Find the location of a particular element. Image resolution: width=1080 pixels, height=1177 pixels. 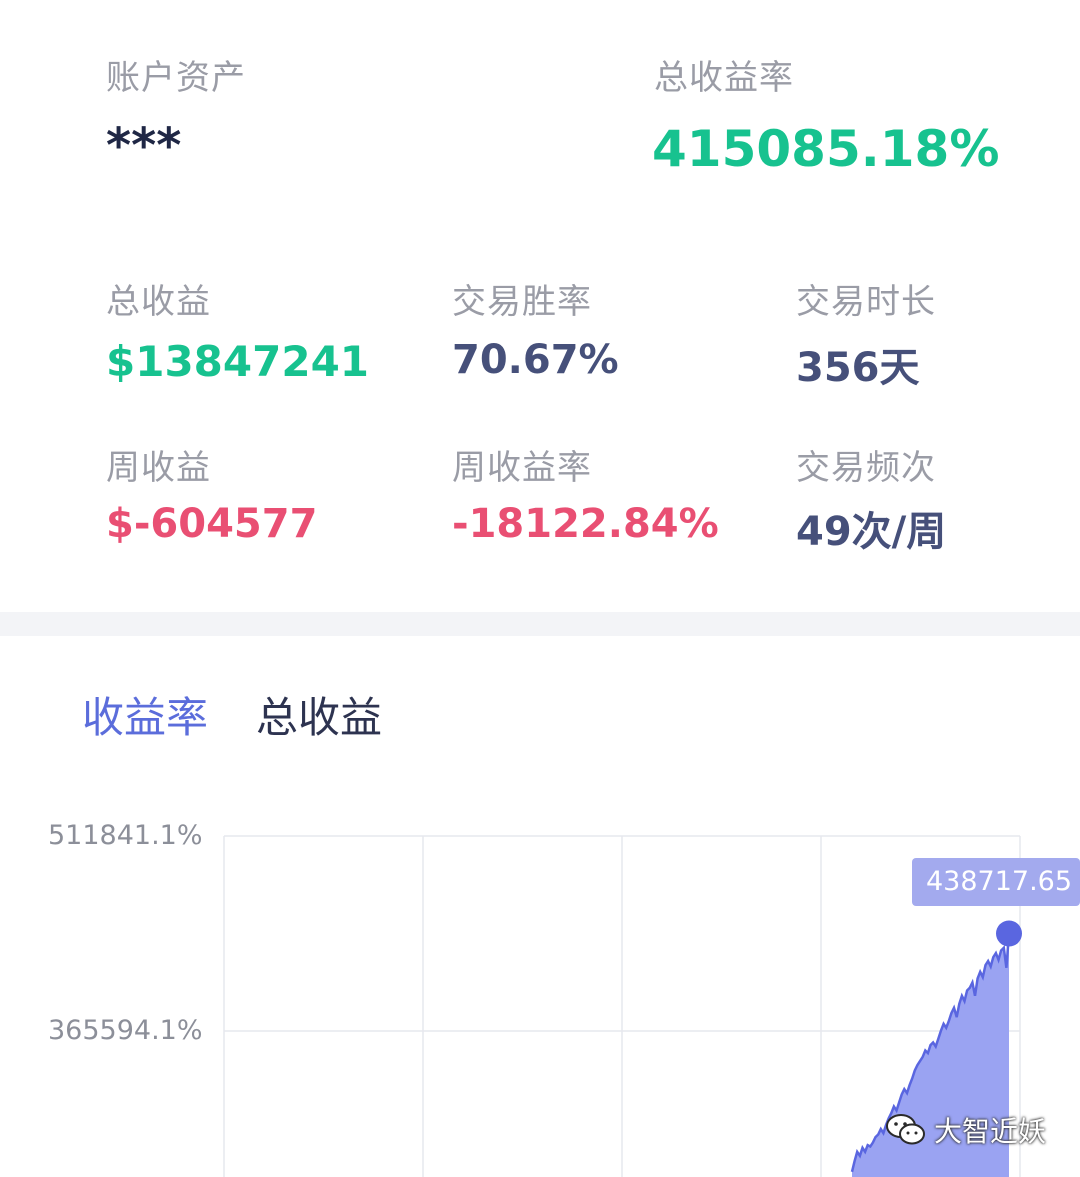

watermark: 大智近妖 is located at coordinates (965, 1130).